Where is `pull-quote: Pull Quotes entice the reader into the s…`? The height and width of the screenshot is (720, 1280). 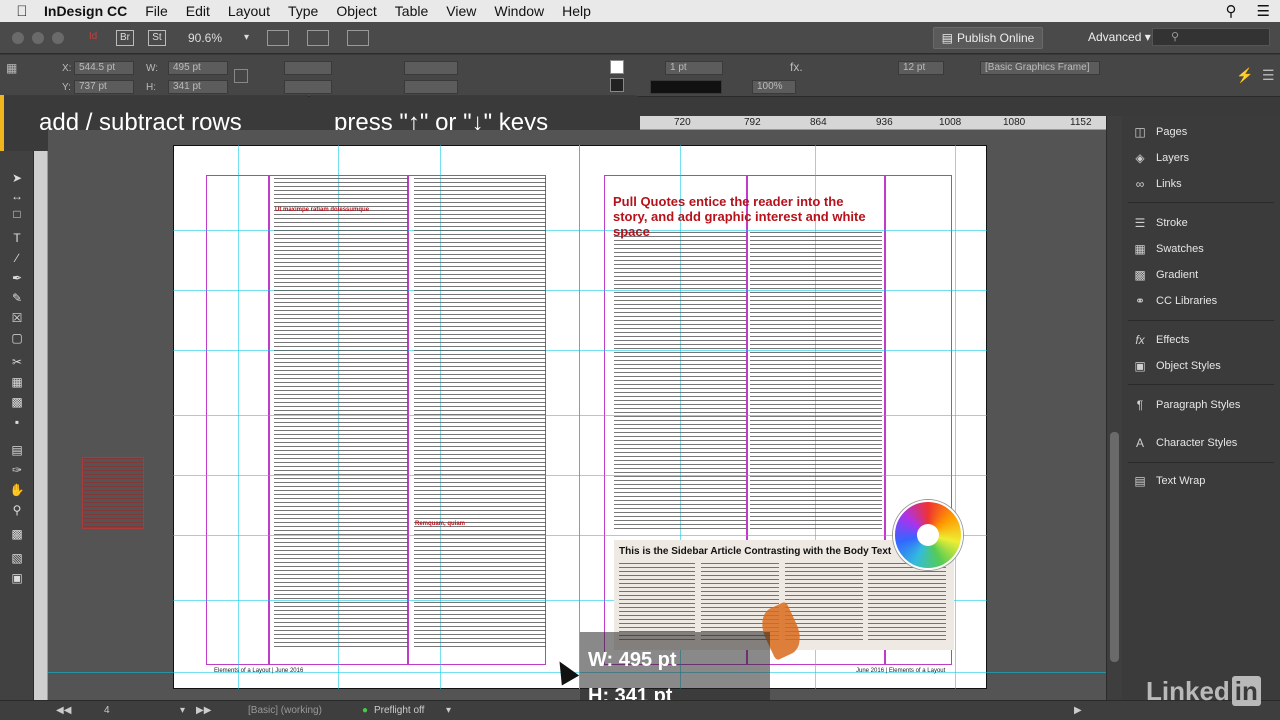
pull-quote: Pull Quotes entice the reader into the s… is located at coordinates (744, 216).